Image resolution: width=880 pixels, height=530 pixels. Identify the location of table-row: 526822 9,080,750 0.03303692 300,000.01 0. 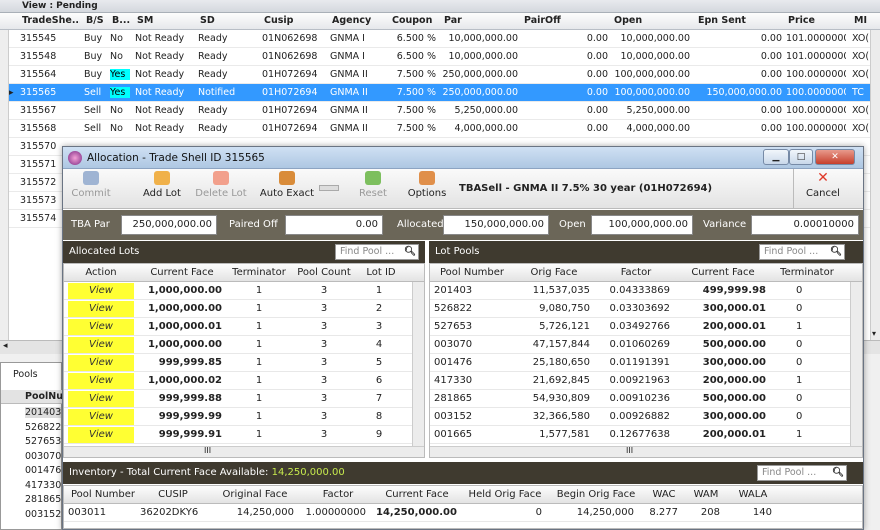
(646, 309).